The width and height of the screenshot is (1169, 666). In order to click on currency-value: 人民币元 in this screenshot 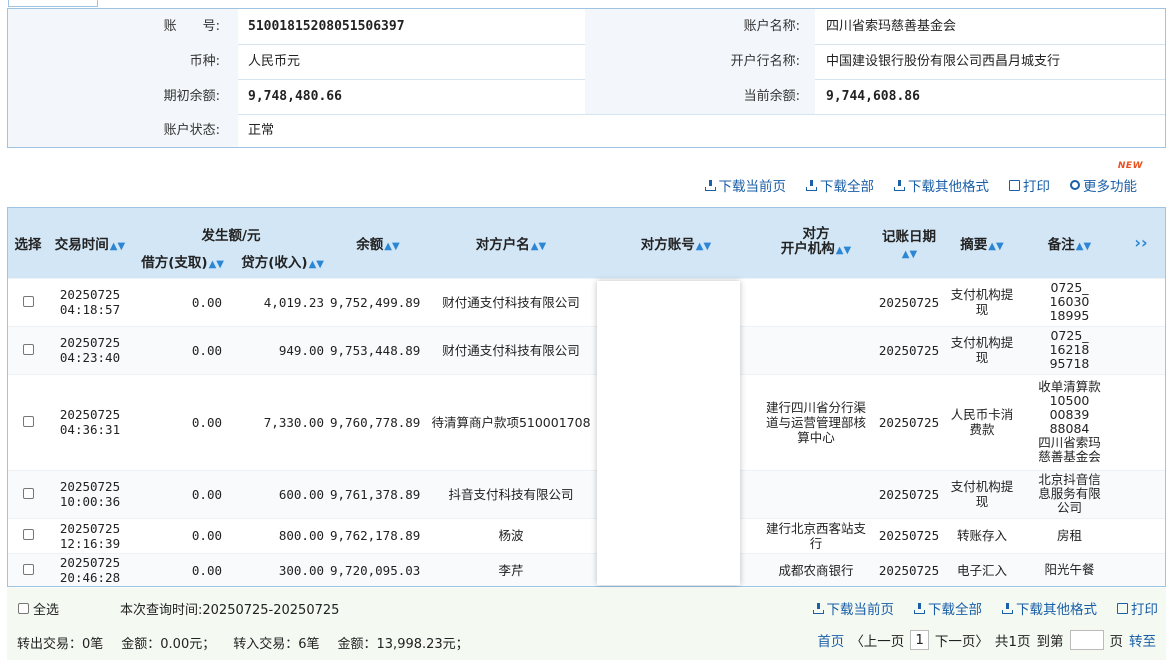, I will do `click(274, 61)`.